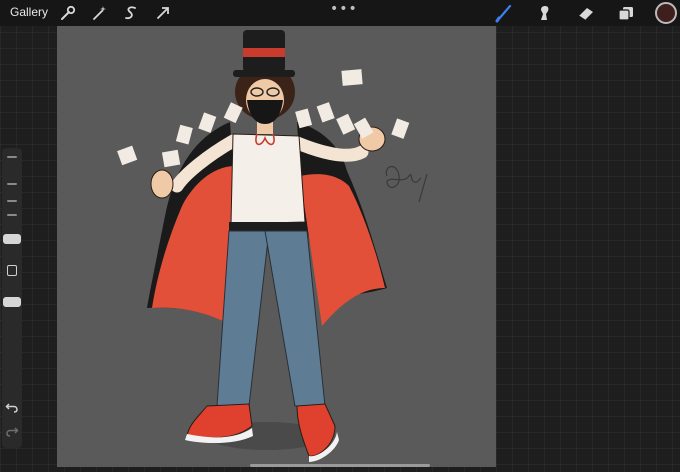  What do you see at coordinates (99, 13) in the screenshot?
I see `magic-wand-icon` at bounding box center [99, 13].